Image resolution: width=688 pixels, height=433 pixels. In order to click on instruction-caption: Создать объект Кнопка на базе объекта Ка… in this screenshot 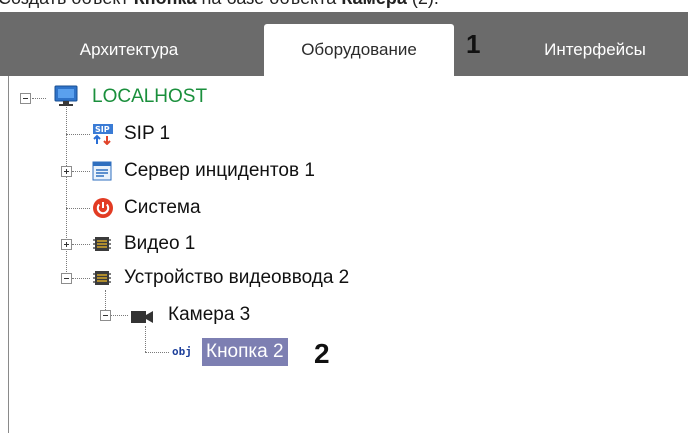, I will do `click(219, 4)`.